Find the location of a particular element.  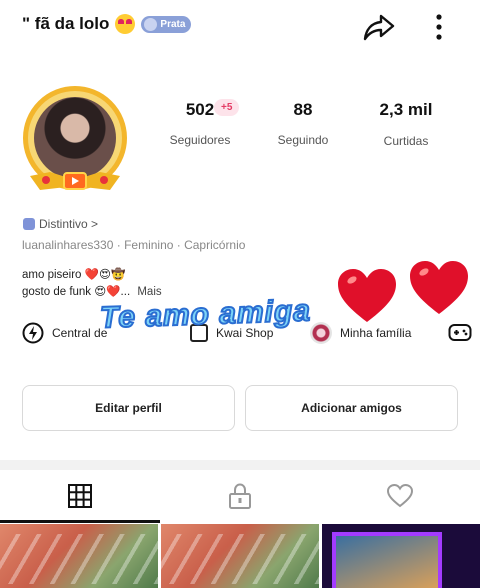

family-link-label: Minha família is located at coordinates (376, 333).